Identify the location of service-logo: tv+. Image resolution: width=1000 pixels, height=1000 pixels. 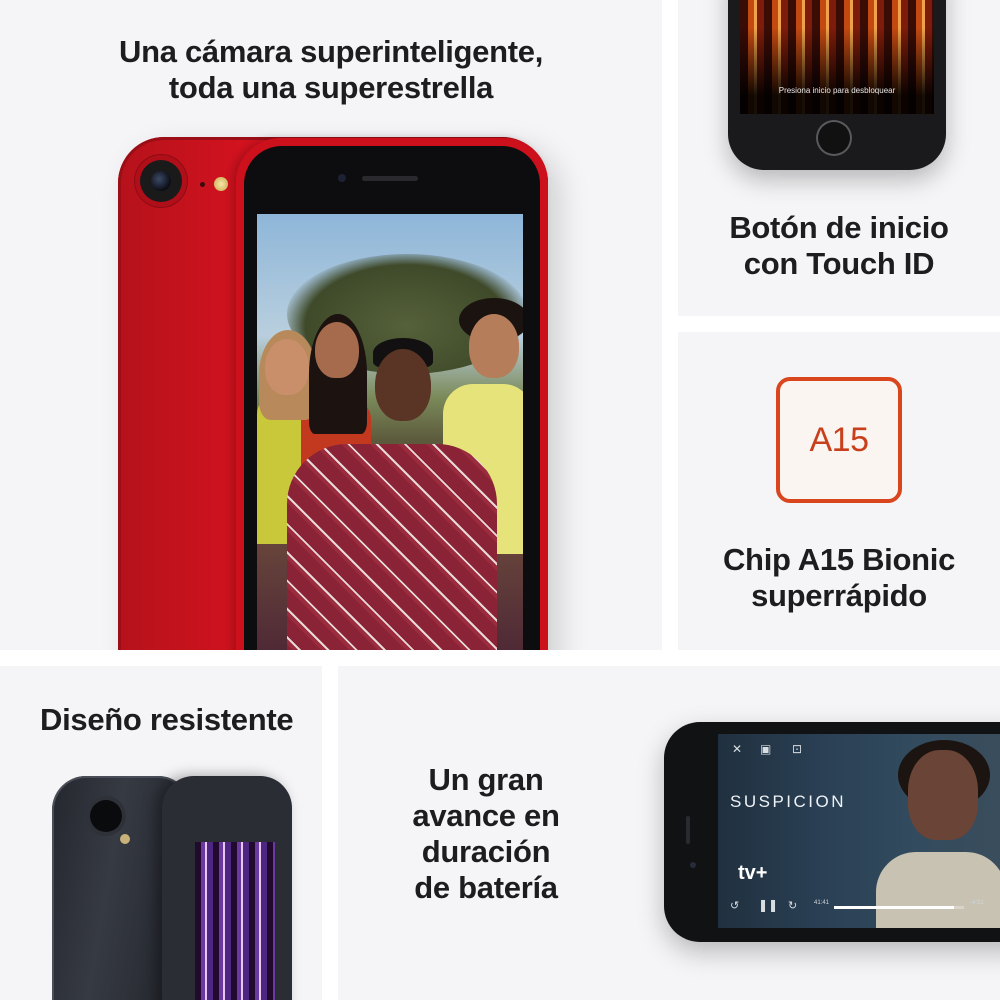
(753, 873).